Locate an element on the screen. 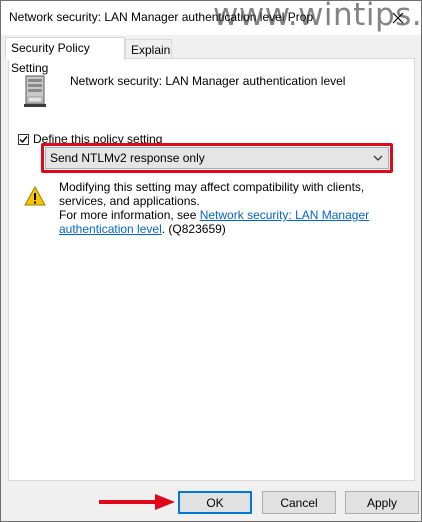 The image size is (422, 522). warning-icon is located at coordinates (35, 196).